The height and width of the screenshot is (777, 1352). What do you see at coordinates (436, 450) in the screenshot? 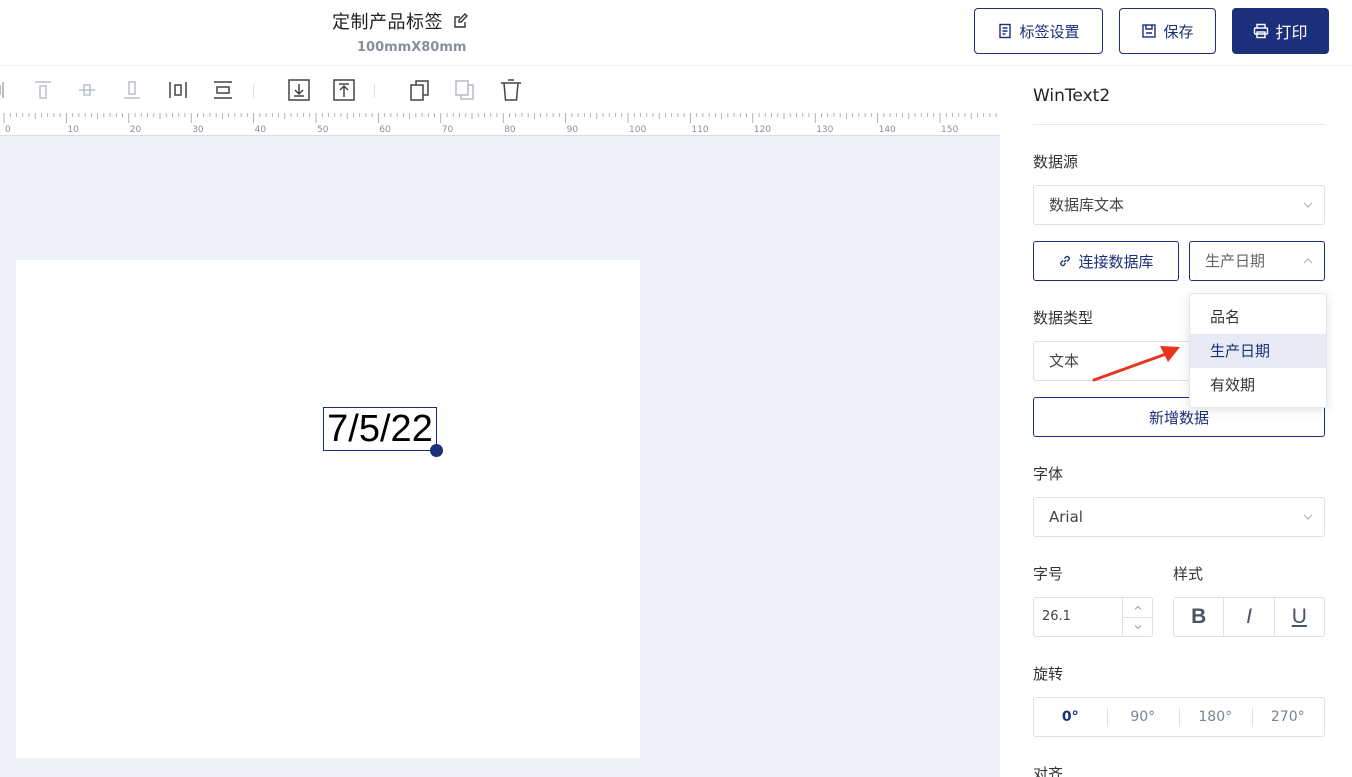
I see `resize-handle` at bounding box center [436, 450].